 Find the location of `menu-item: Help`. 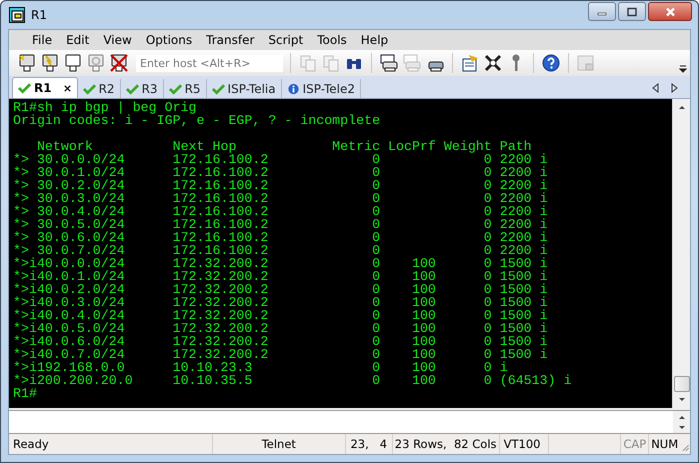

menu-item: Help is located at coordinates (375, 40).